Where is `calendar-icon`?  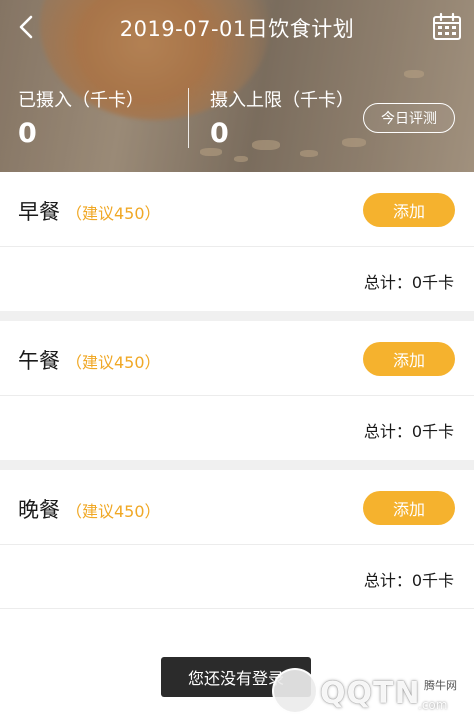 calendar-icon is located at coordinates (447, 26).